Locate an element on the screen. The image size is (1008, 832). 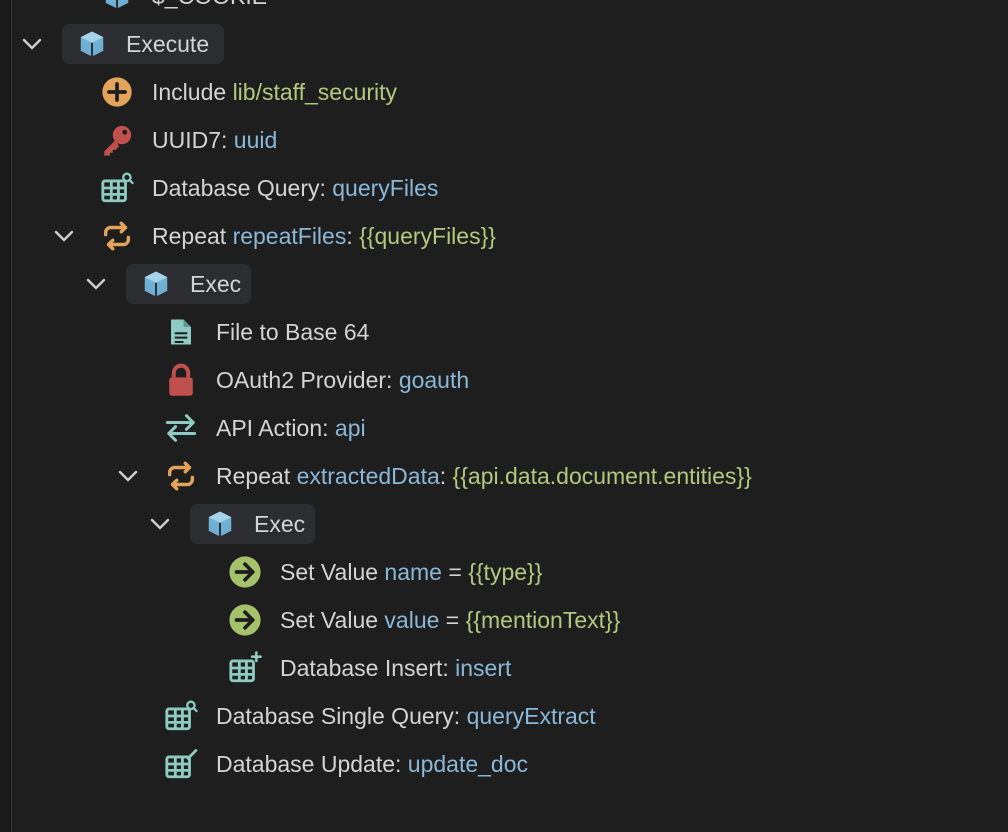
node-keyword: Database Query: is located at coordinates (239, 188).